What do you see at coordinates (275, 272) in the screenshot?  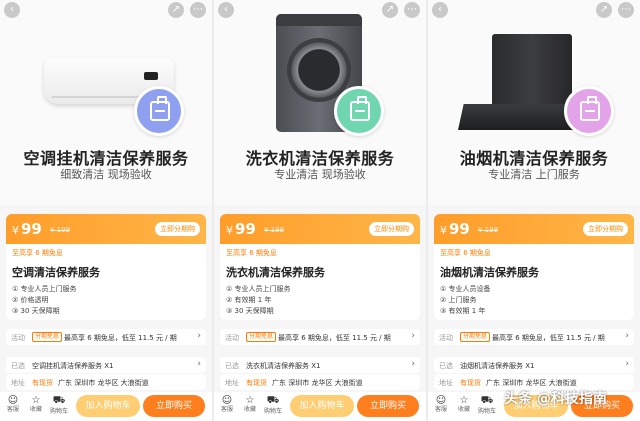 I see `product-title: 洗衣机清洁保养服务` at bounding box center [275, 272].